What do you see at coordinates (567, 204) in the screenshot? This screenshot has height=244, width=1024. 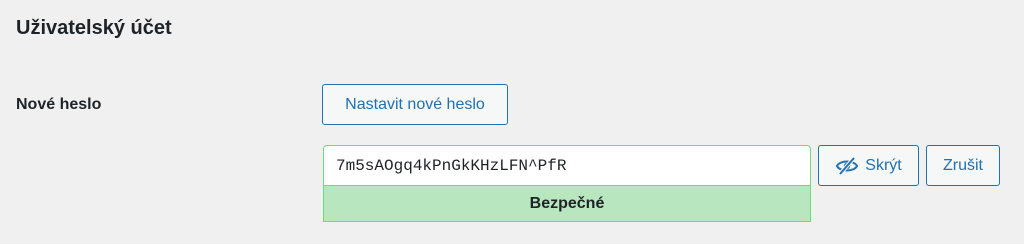 I see `password-strength-meter: Bezpečné` at bounding box center [567, 204].